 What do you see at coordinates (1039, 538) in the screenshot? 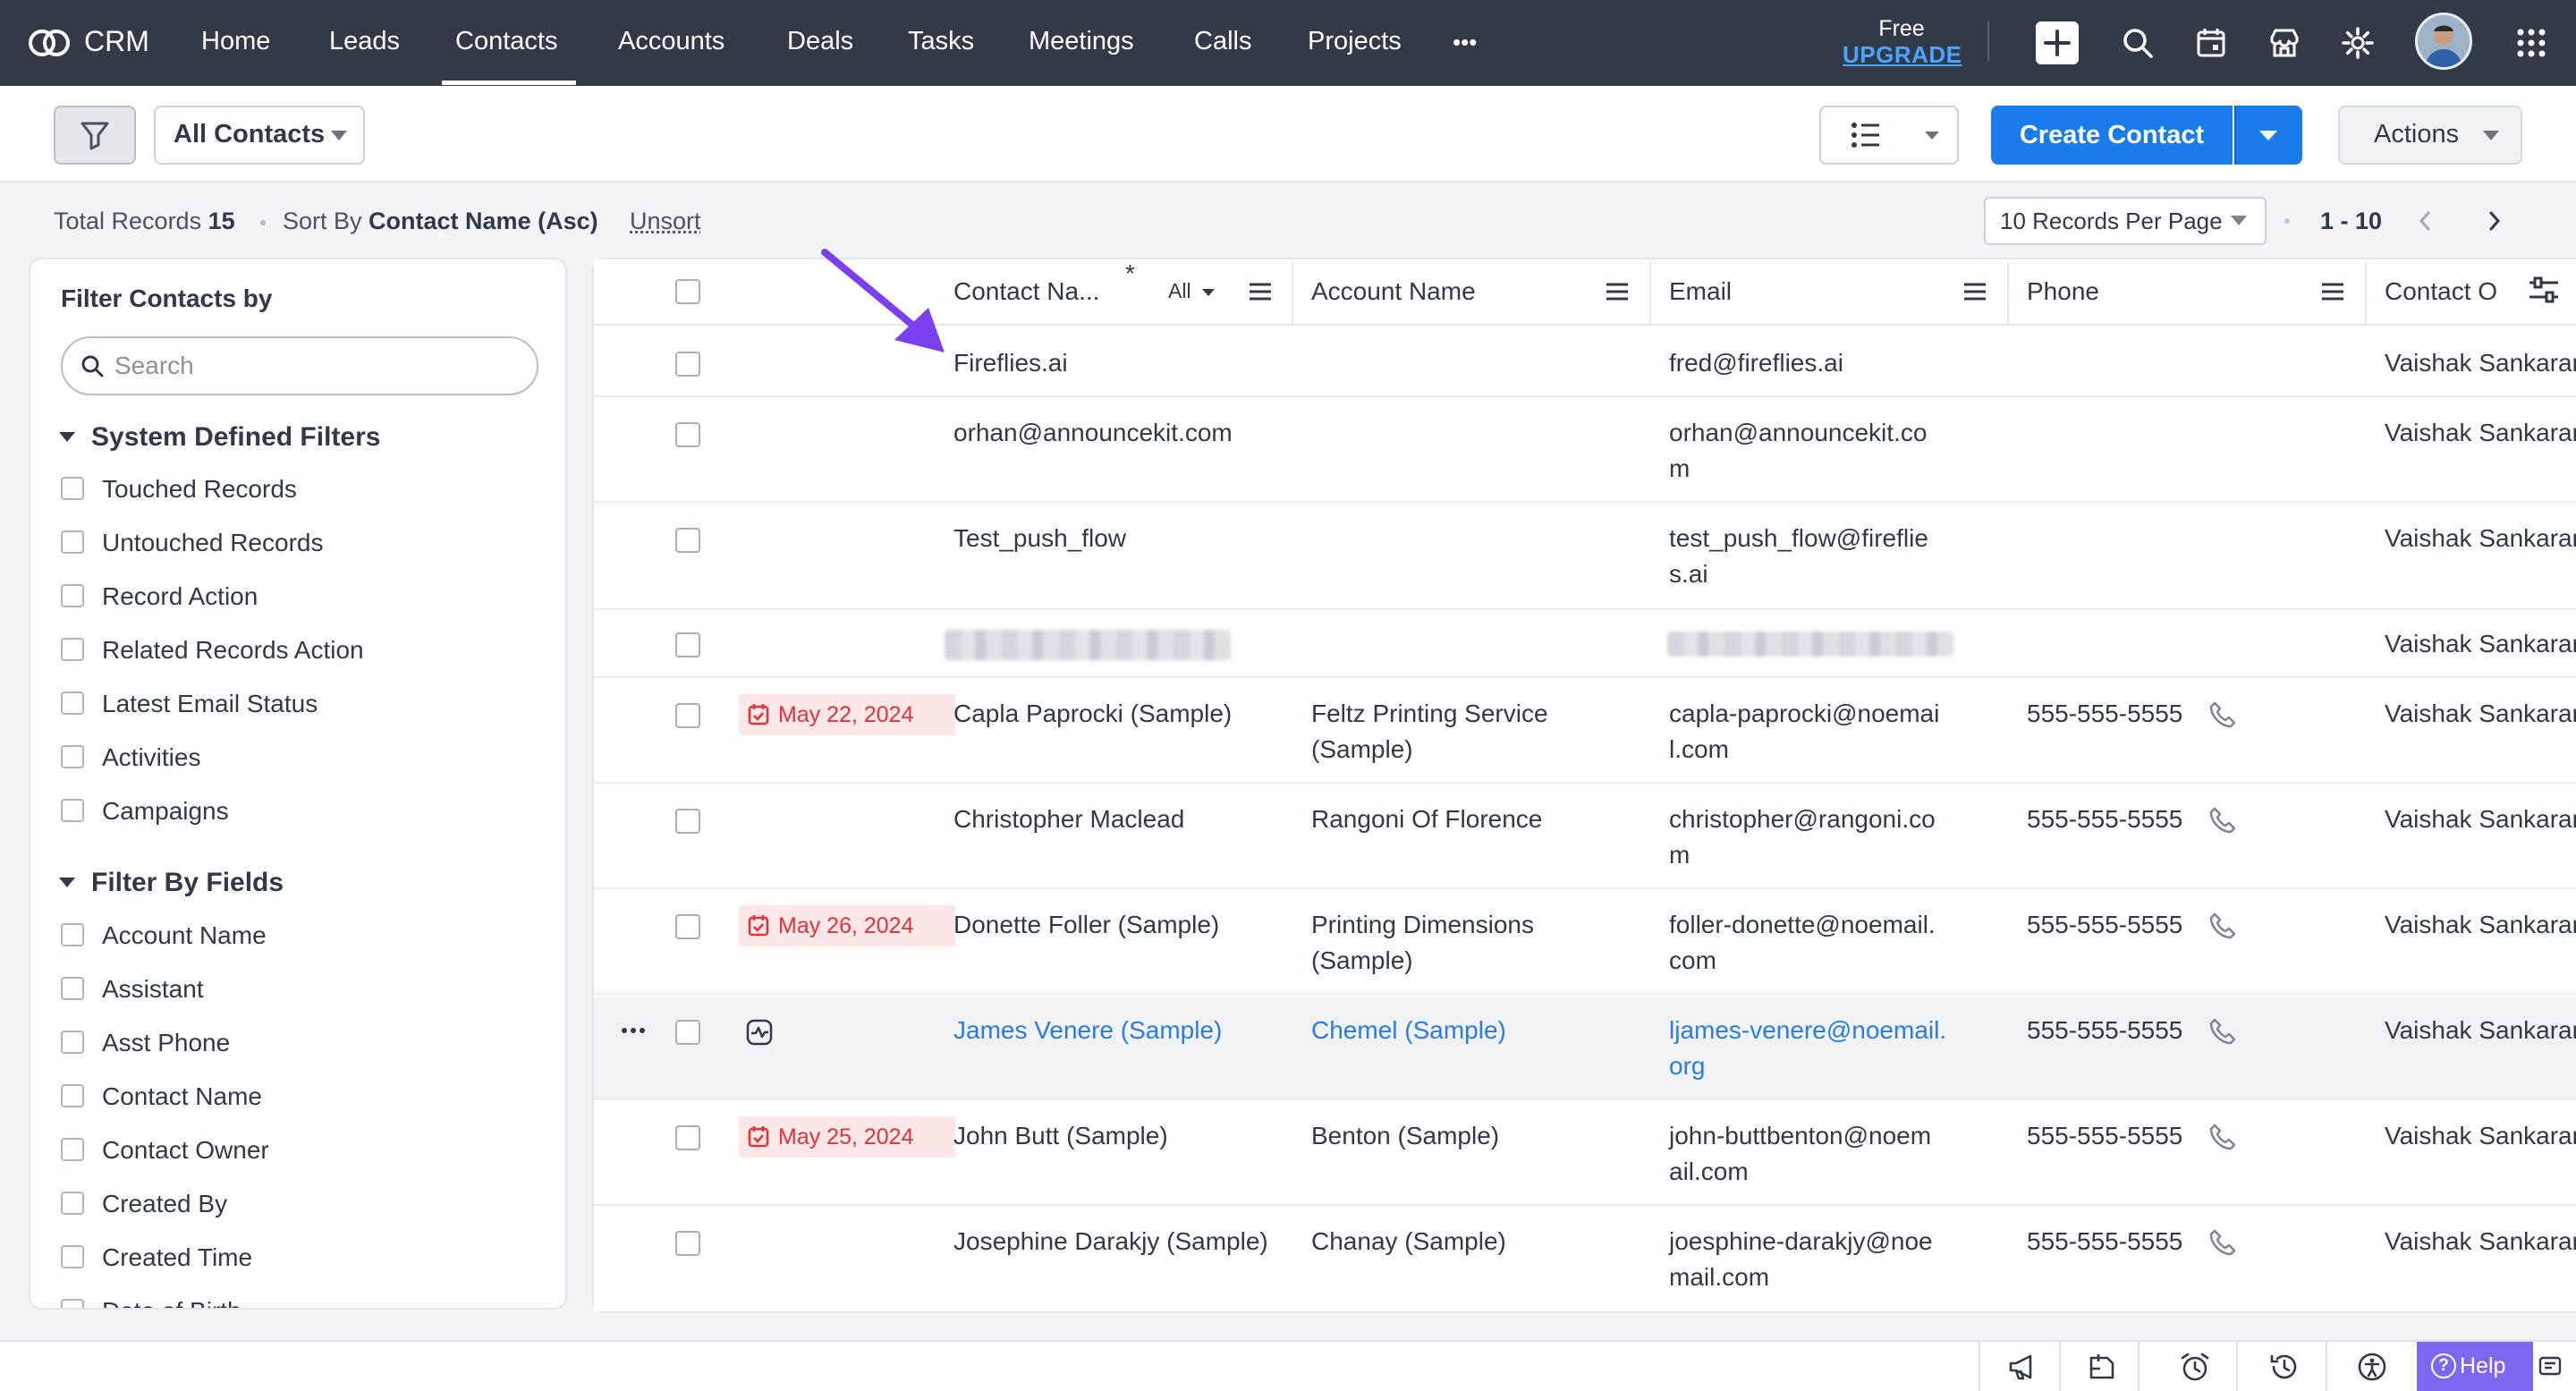
I see `contact-name-cell: Test_push_flow` at bounding box center [1039, 538].